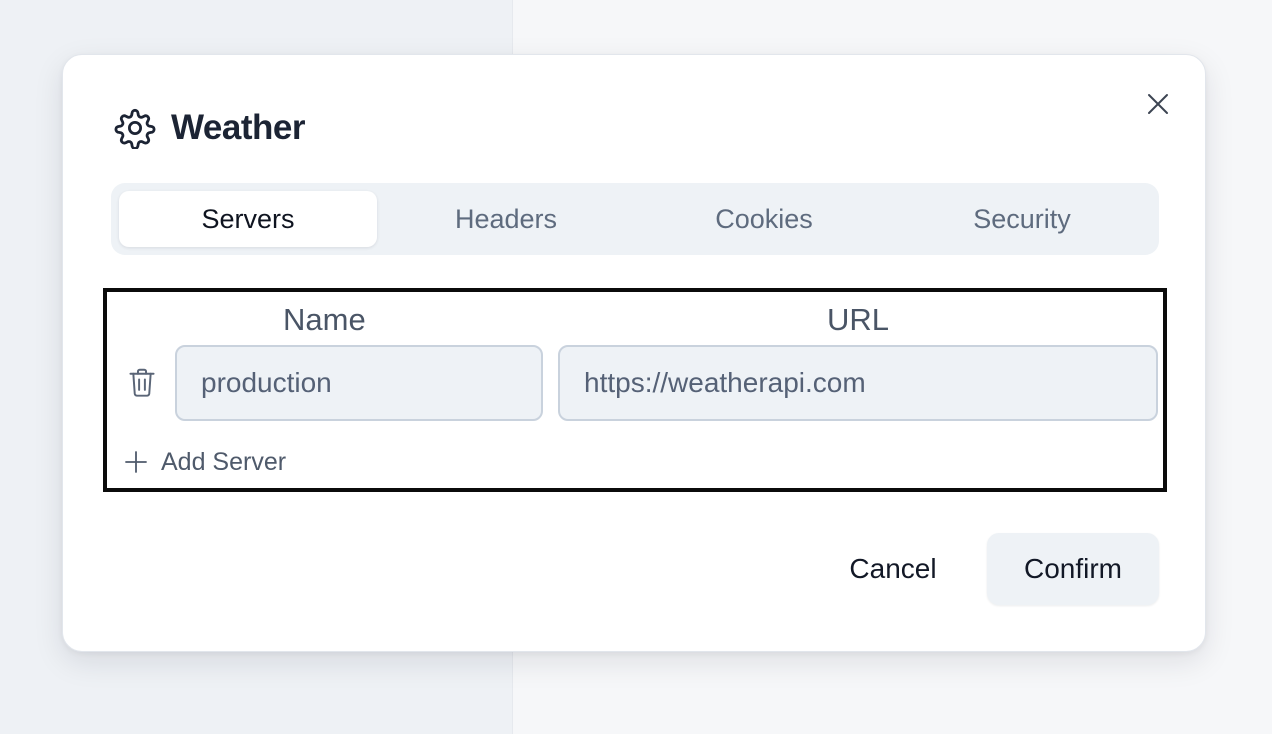 The width and height of the screenshot is (1272, 734). I want to click on gear-icon, so click(135, 128).